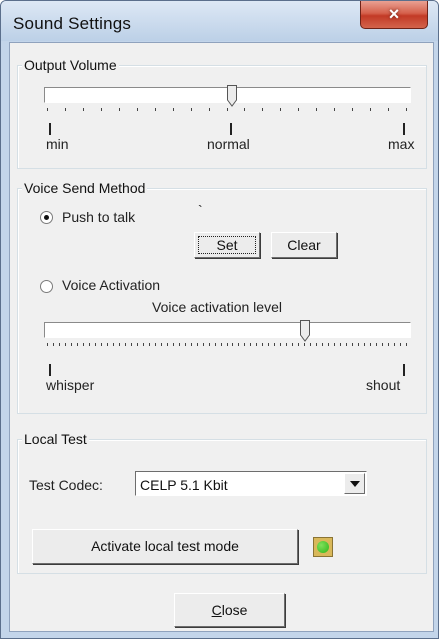  What do you see at coordinates (219, 21) in the screenshot?
I see `title-bar: Sound Settings ×` at bounding box center [219, 21].